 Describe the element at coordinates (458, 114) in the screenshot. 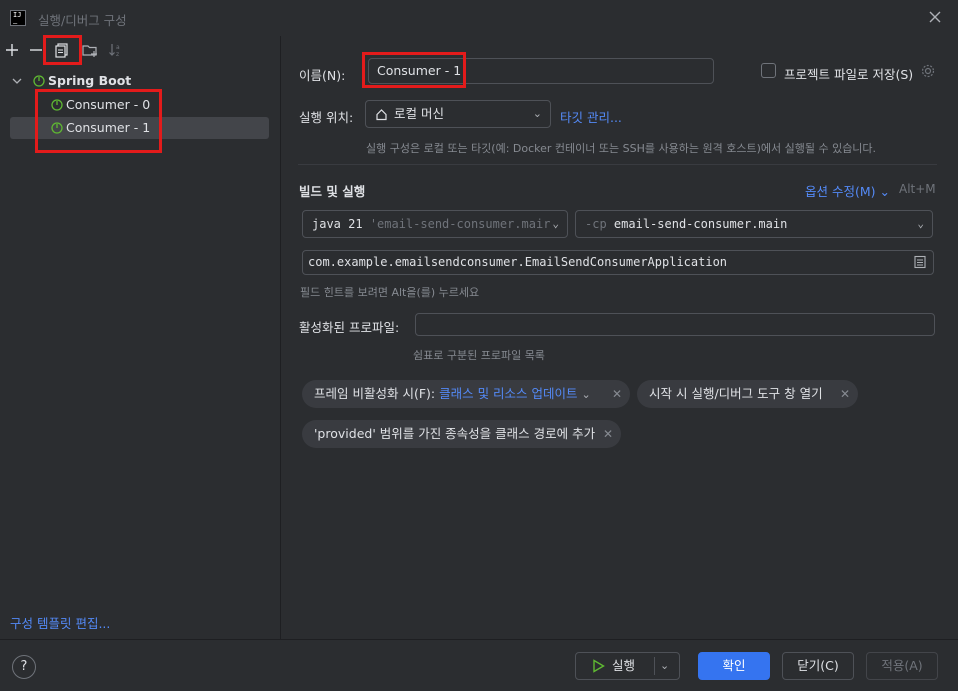

I see `run-on-dropdown: 로컬 머신 ⌄` at that location.